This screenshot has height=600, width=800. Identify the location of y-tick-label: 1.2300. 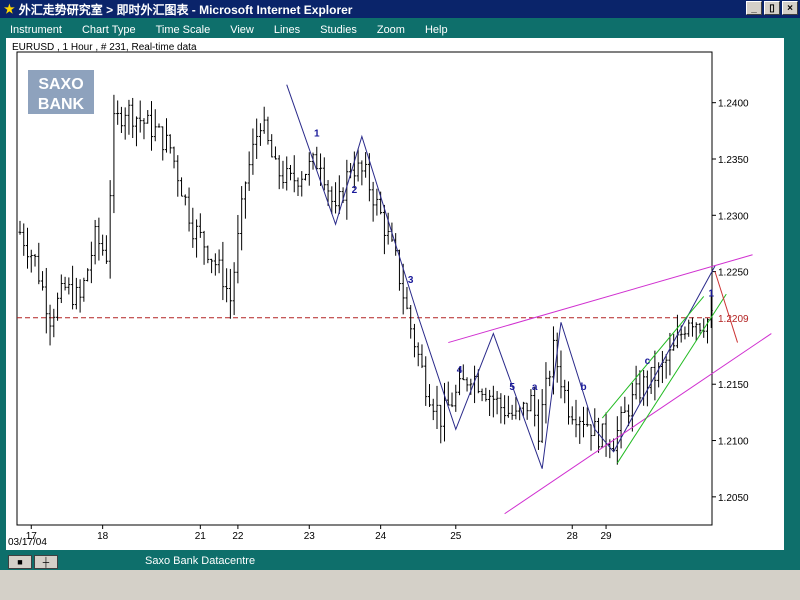
(733, 216).